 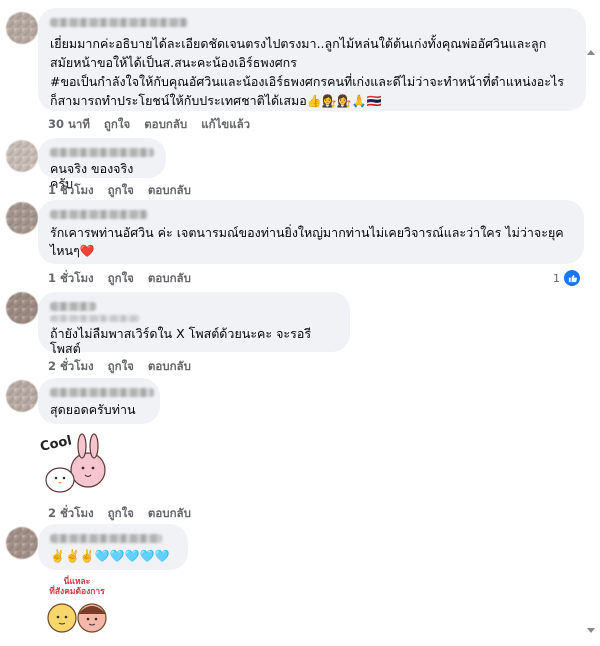 What do you see at coordinates (87, 251) in the screenshot?
I see `heart-icon: ❤️` at bounding box center [87, 251].